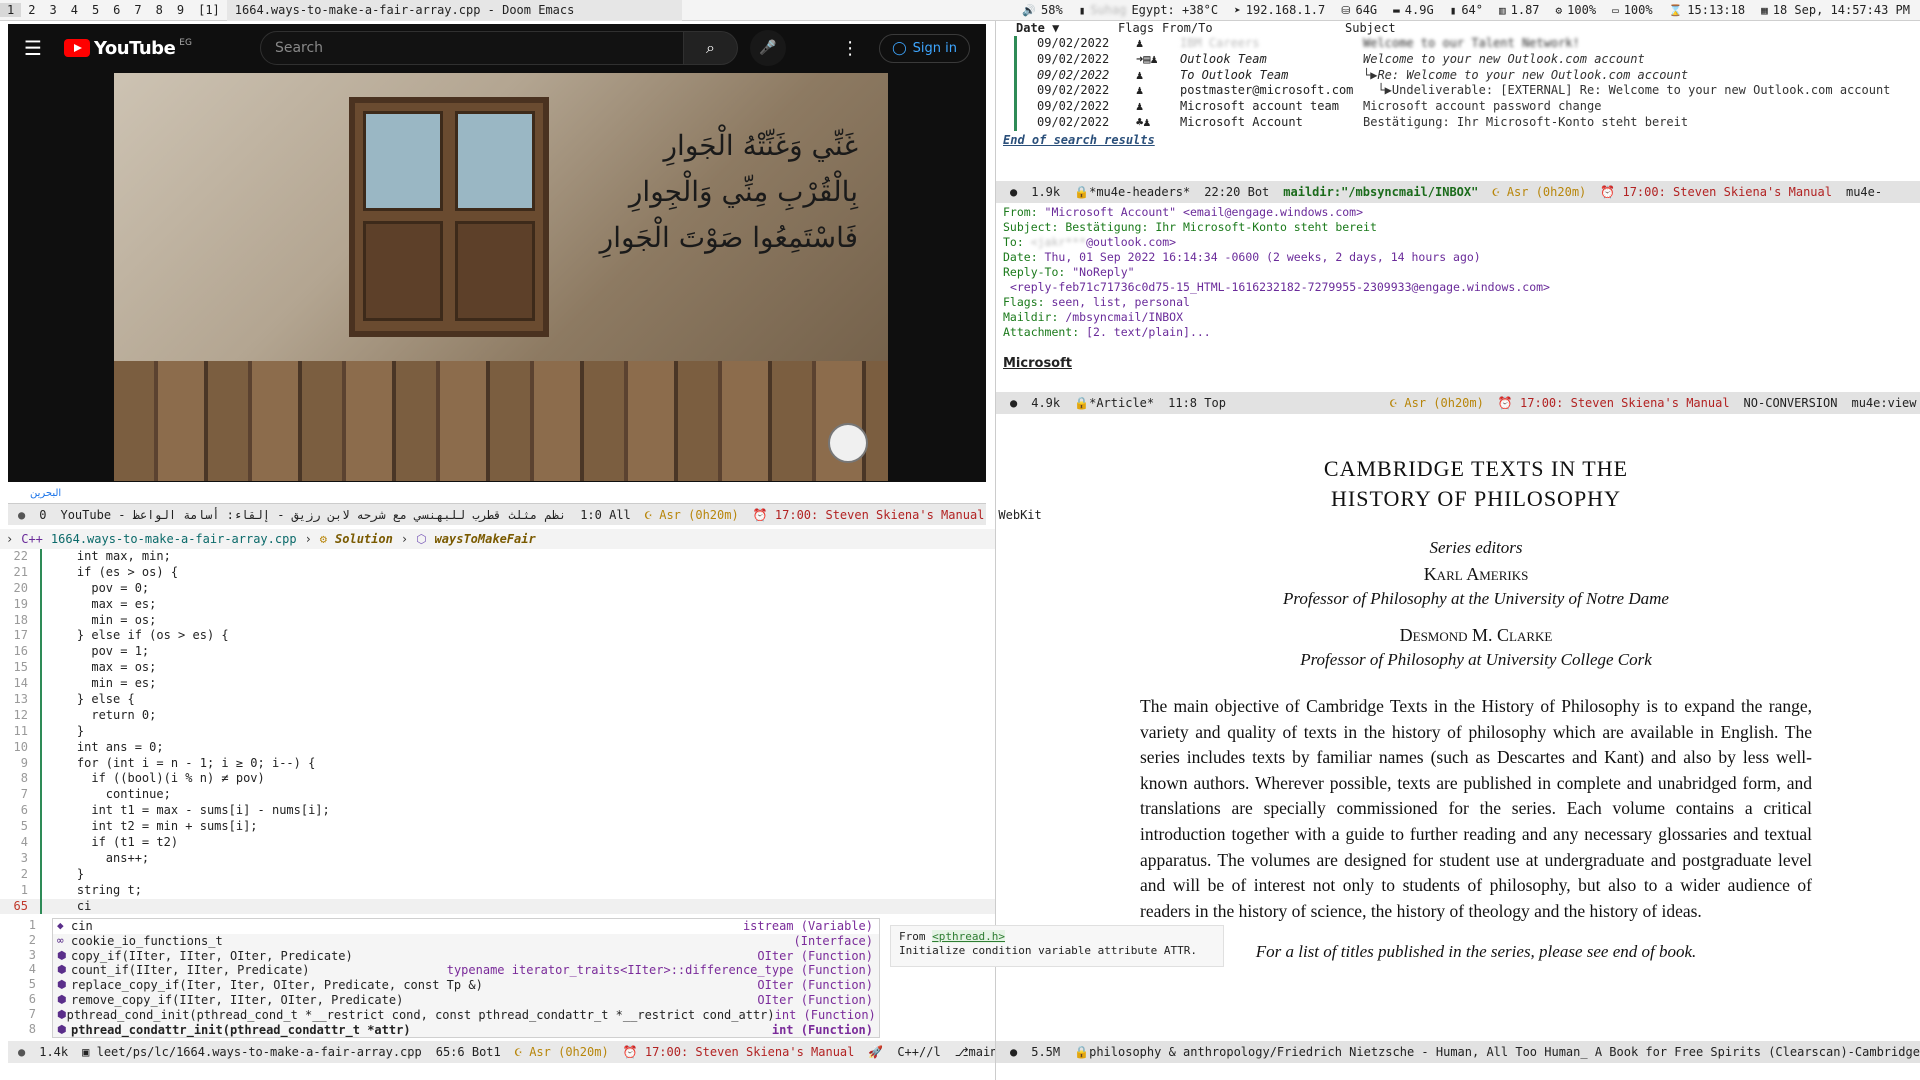 Image resolution: width=1920 pixels, height=1080 pixels. What do you see at coordinates (485, 539) in the screenshot?
I see `breadcrumb-function: waysToMakeFair` at bounding box center [485, 539].